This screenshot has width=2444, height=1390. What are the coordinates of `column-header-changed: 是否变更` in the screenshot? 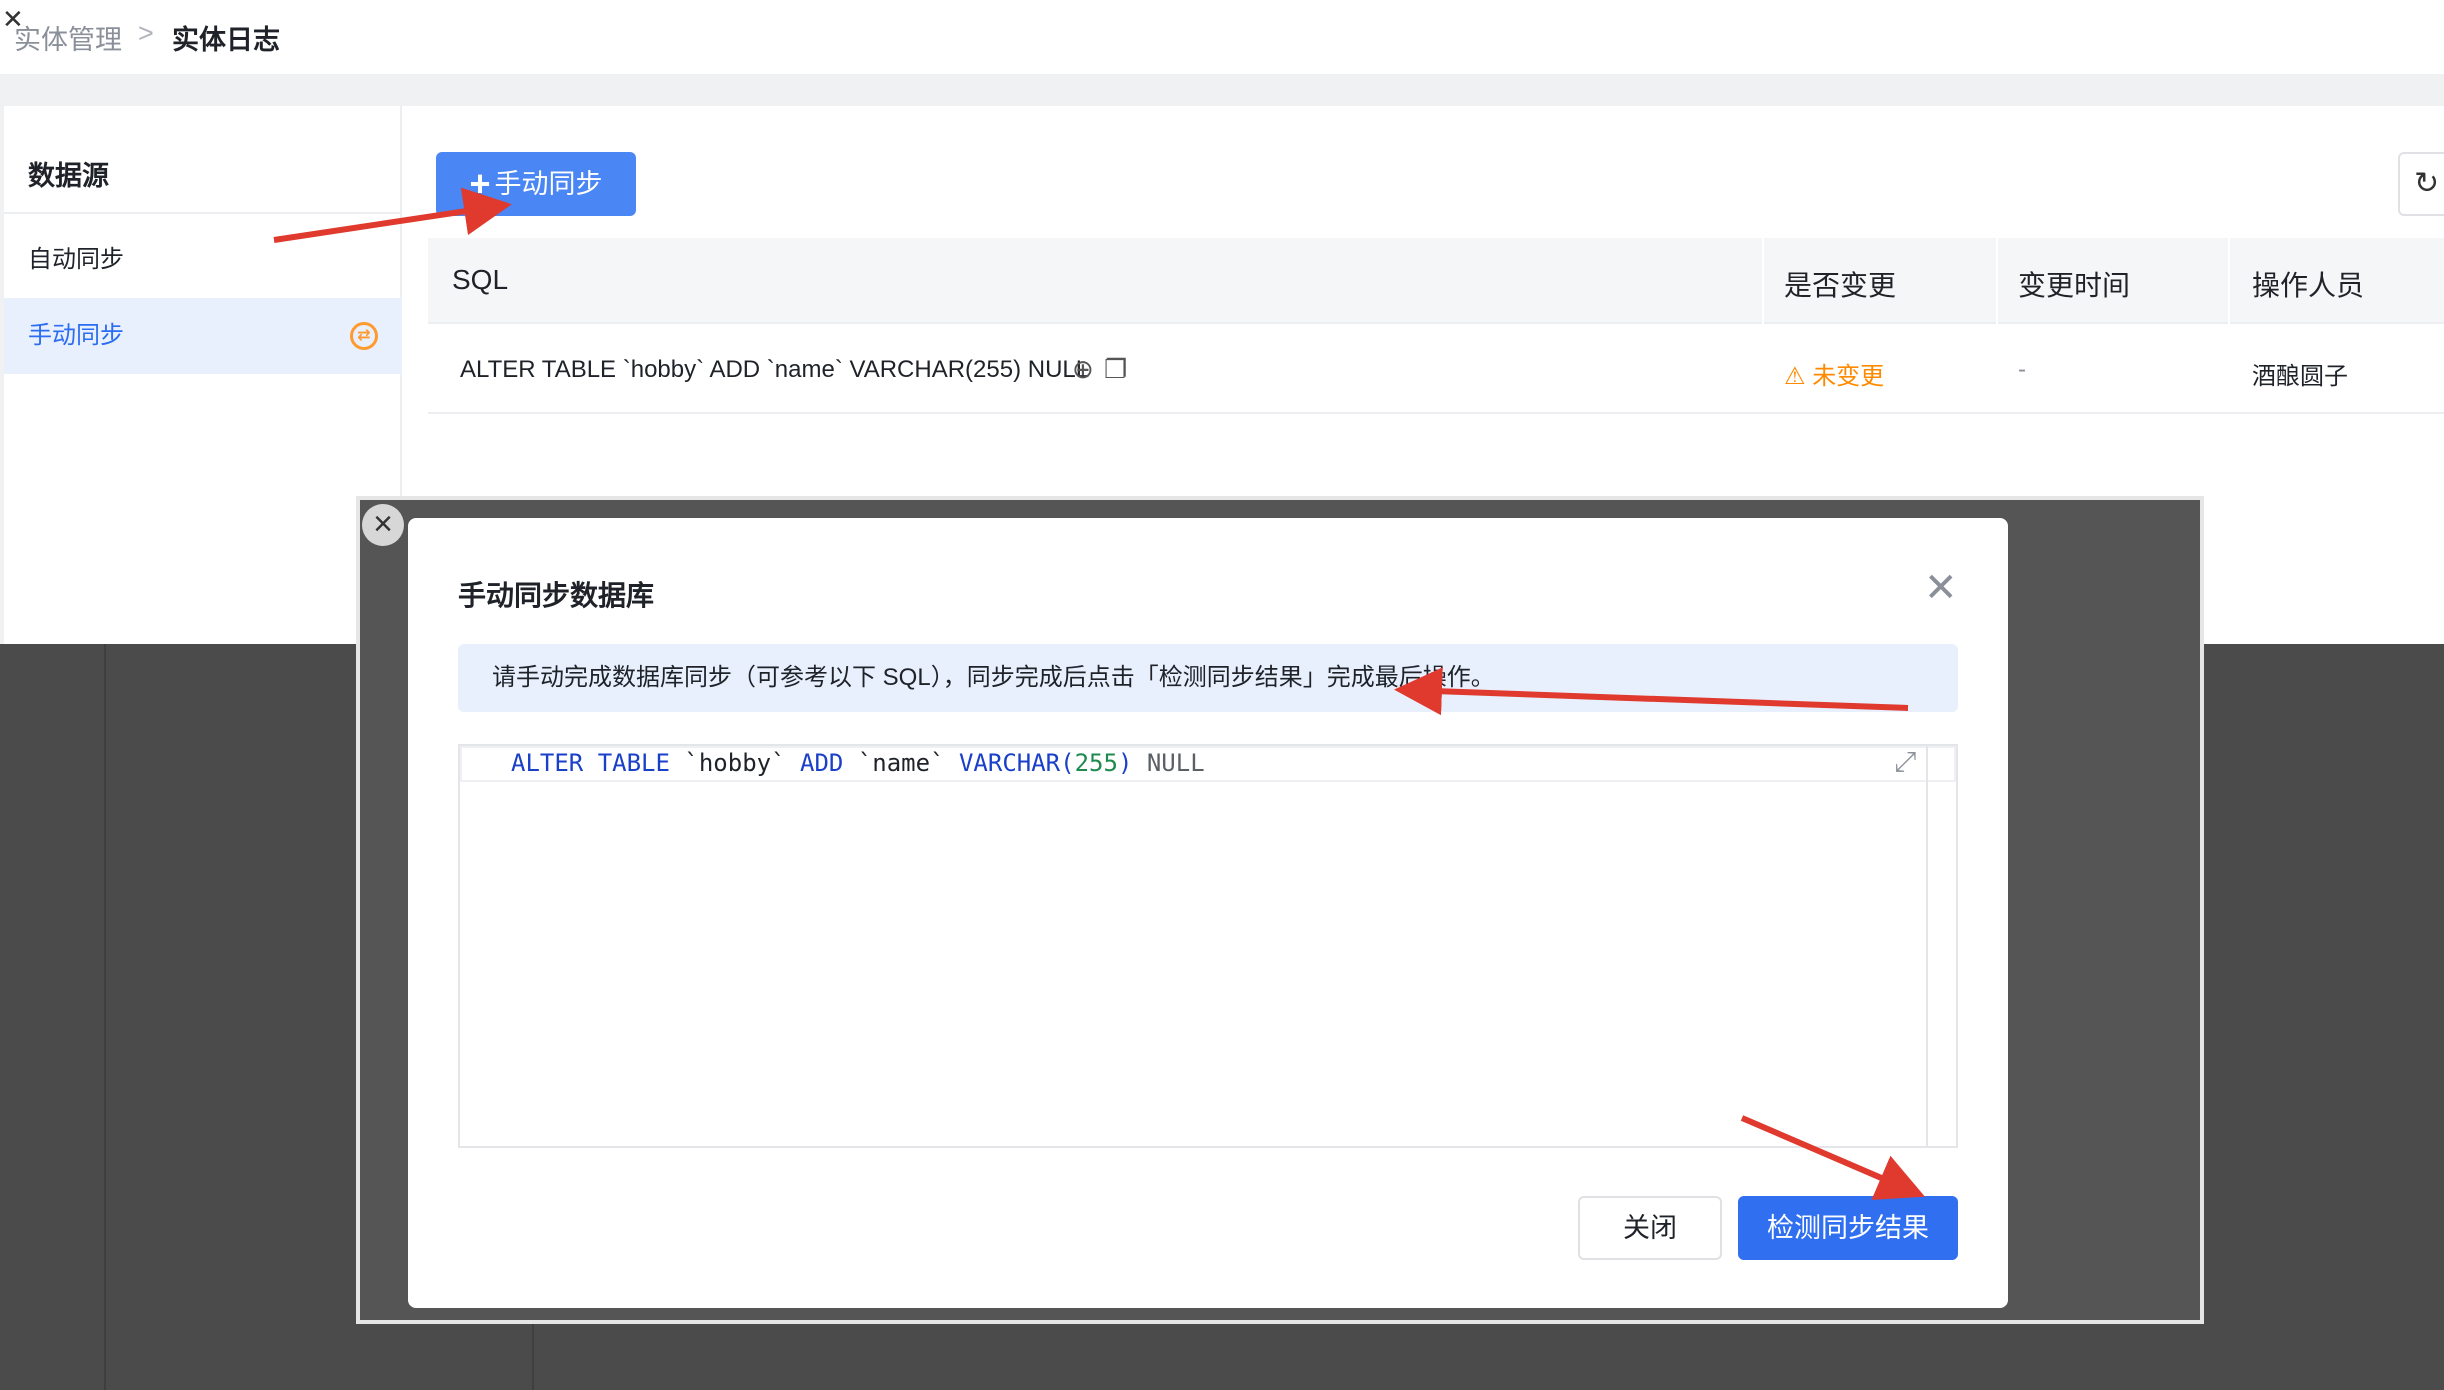 It's located at (1840, 285).